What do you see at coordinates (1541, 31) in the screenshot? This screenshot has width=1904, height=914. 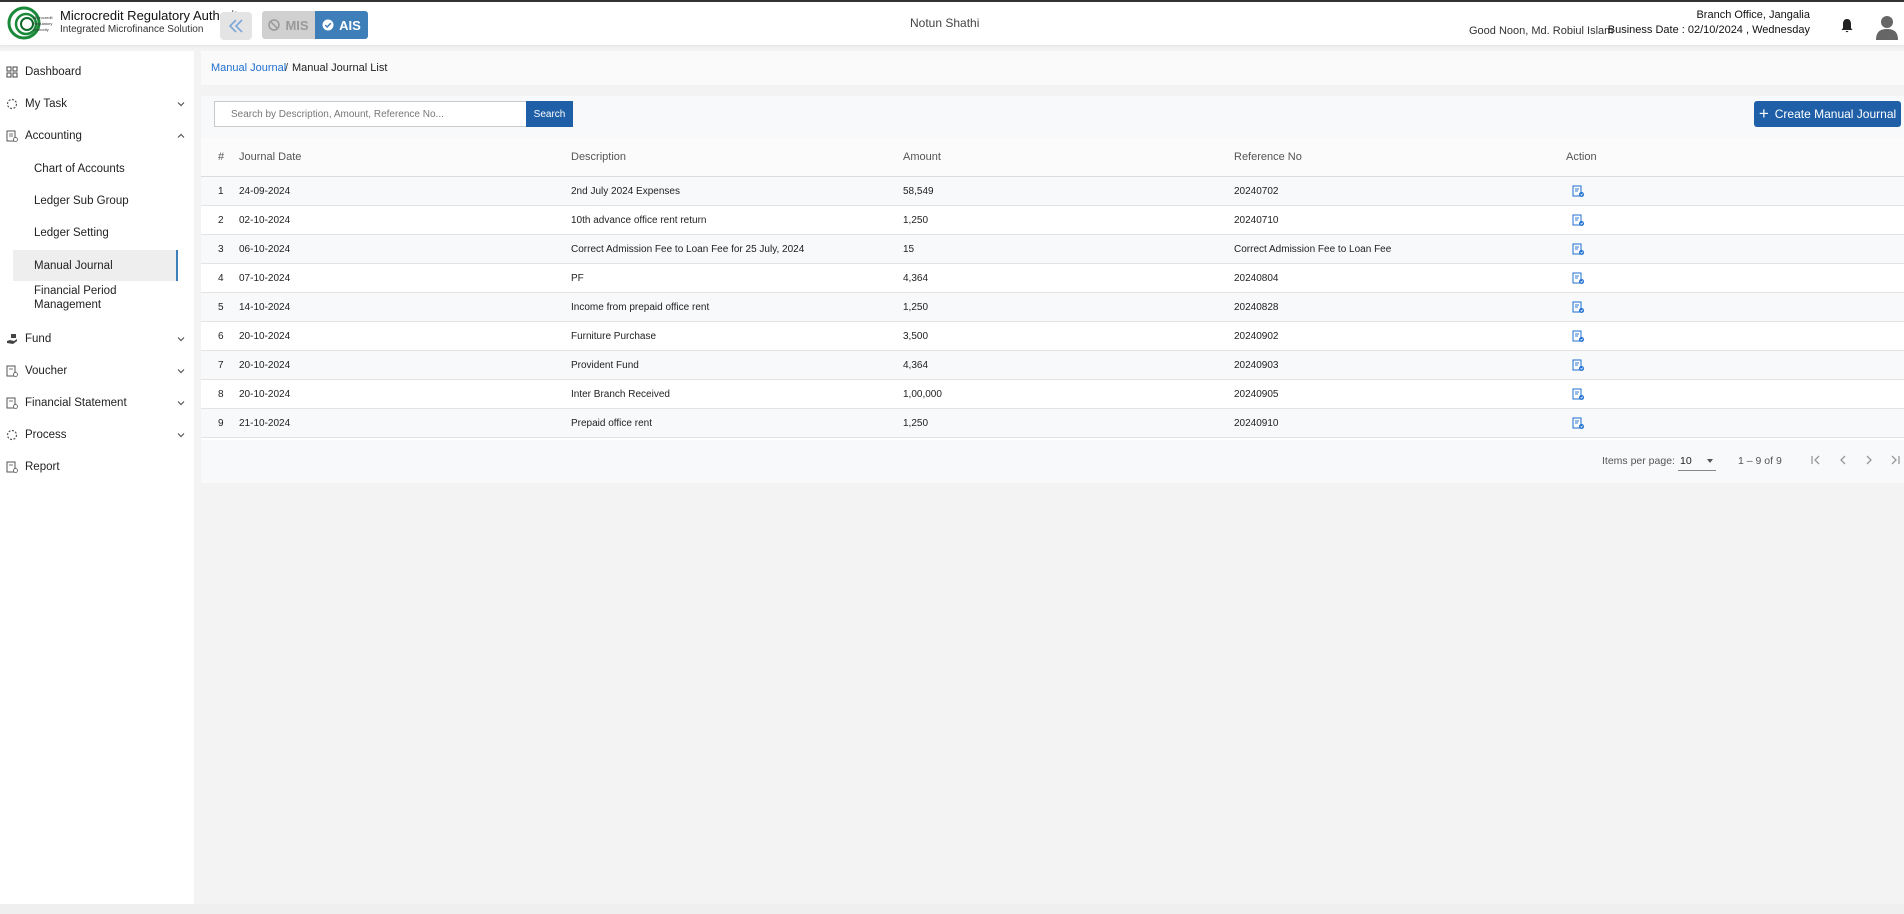 I see `user-greeting: Good Noon, Md. Robiul Islam` at bounding box center [1541, 31].